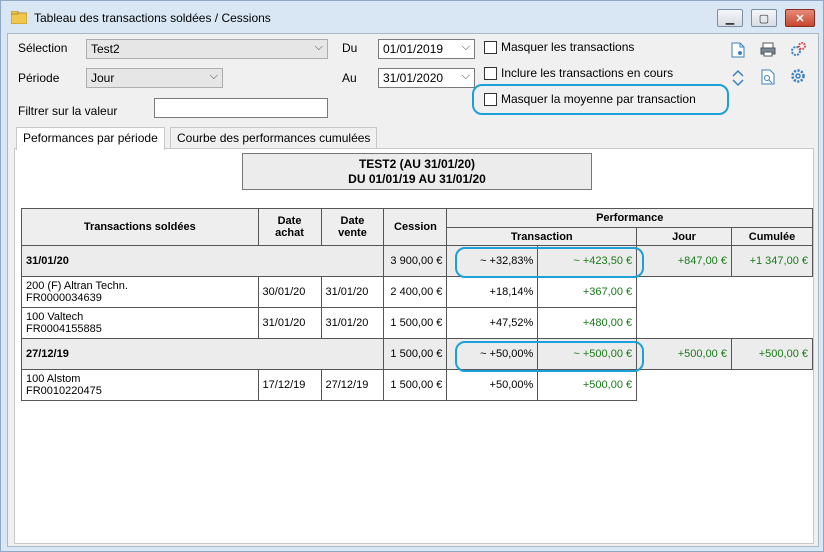 This screenshot has width=824, height=552. Describe the element at coordinates (352, 227) in the screenshot. I see `header-sell-date: Date vente` at that location.